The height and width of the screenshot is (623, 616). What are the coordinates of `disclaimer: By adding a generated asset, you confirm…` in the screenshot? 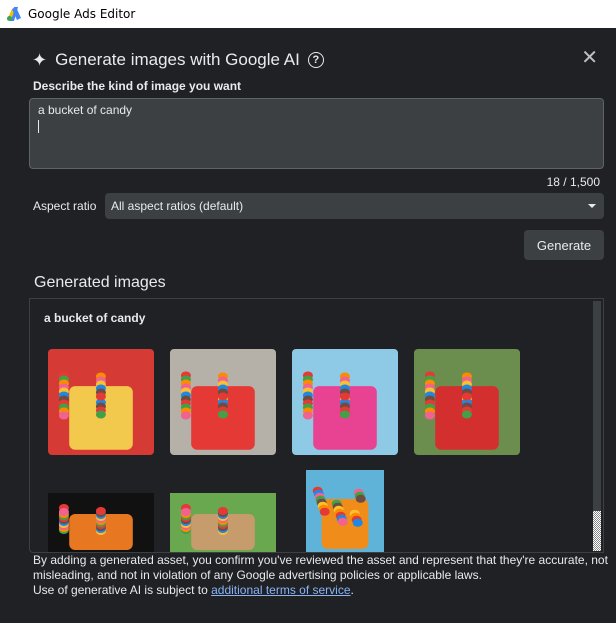 It's located at (320, 575).